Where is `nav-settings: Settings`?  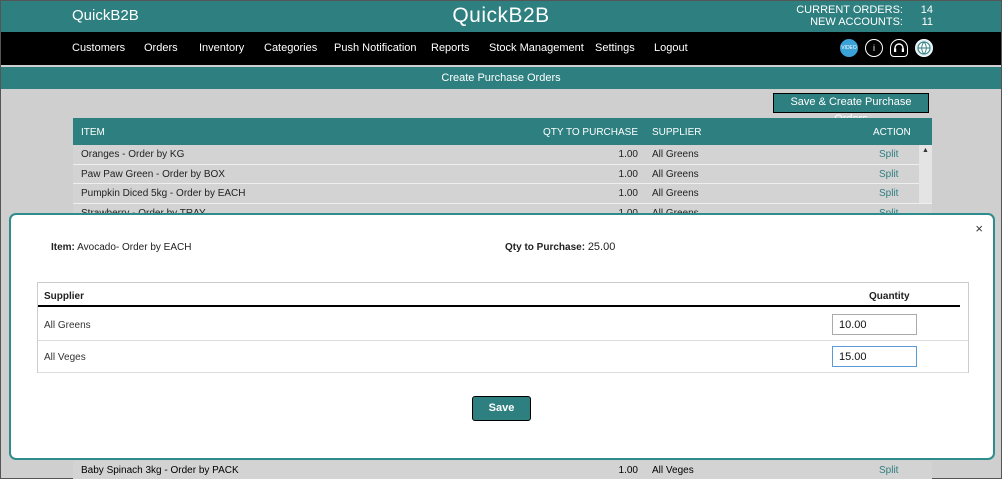 nav-settings: Settings is located at coordinates (615, 48).